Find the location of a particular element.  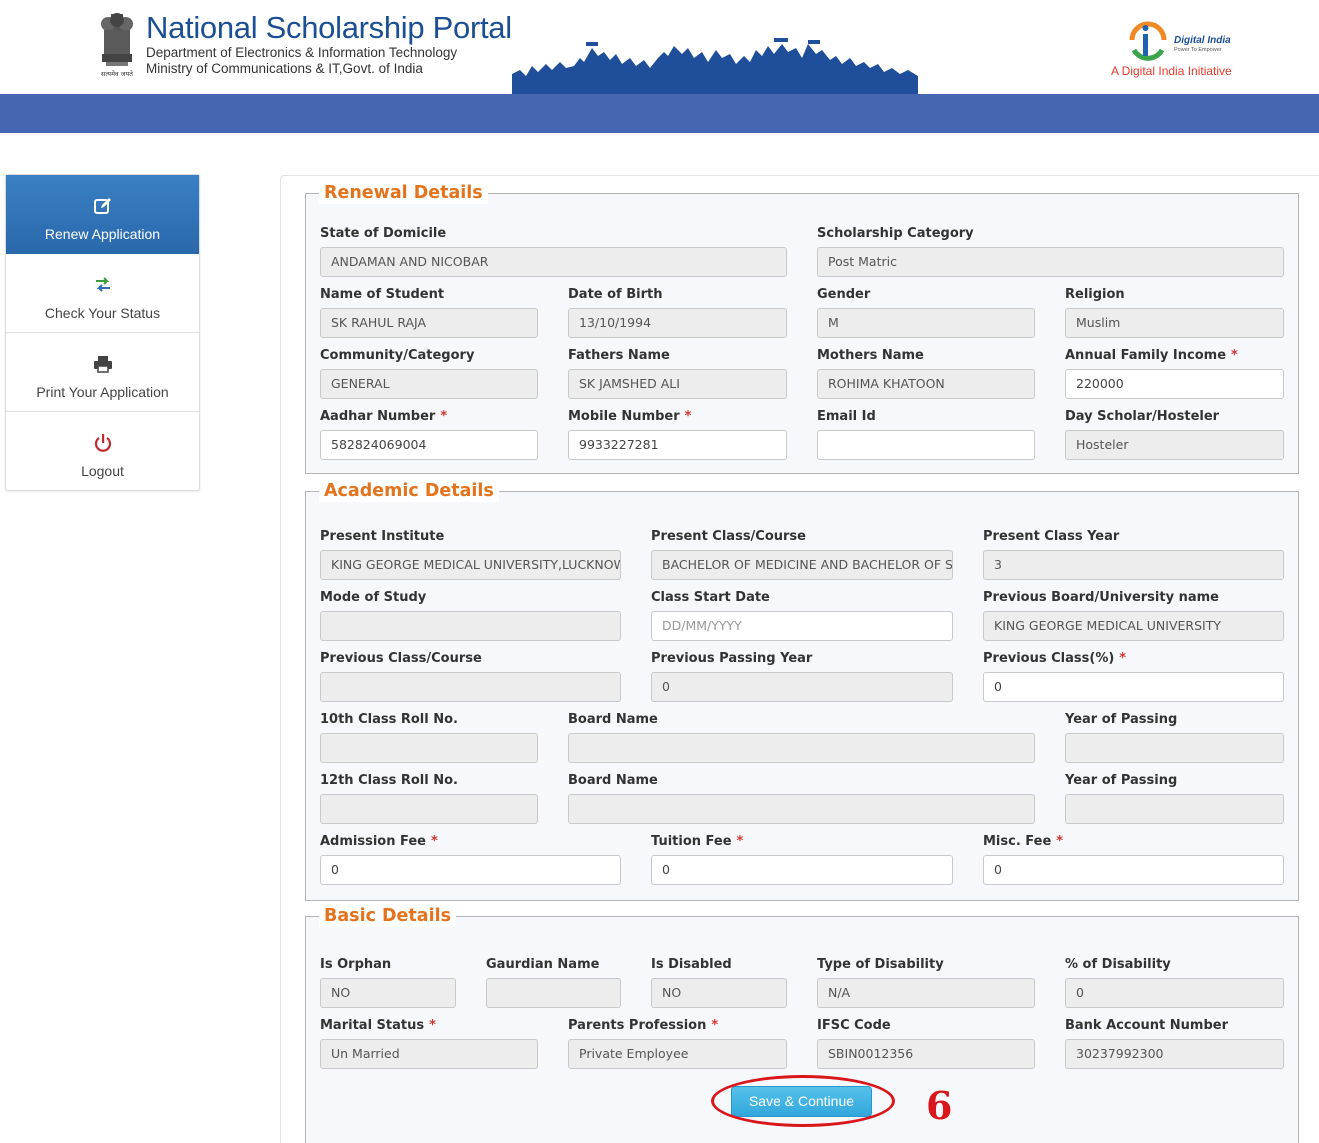

disability-type-field: N/A is located at coordinates (926, 993).